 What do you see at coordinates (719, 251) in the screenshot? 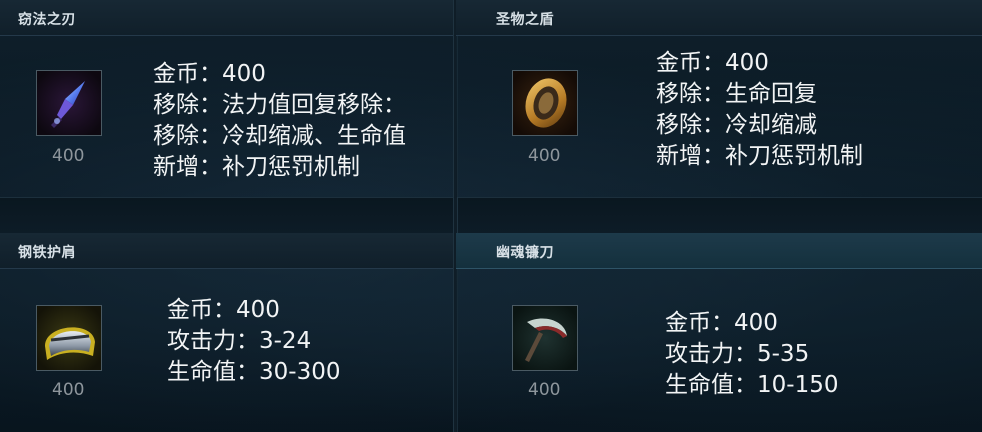
I see `panel-header: 幽魂镰刀` at bounding box center [719, 251].